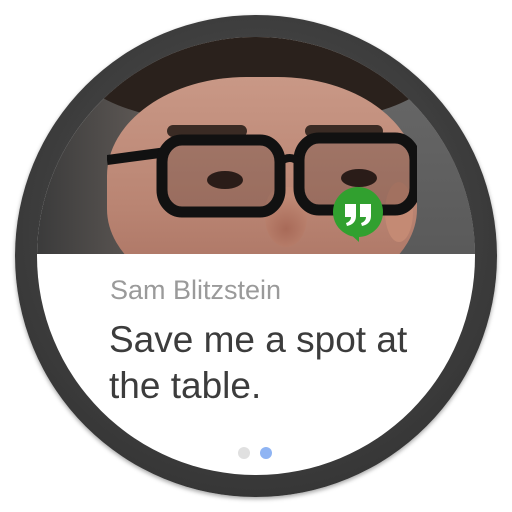 This screenshot has height=512, width=512. What do you see at coordinates (258, 362) in the screenshot?
I see `message-text: Save me a spot at the table.` at bounding box center [258, 362].